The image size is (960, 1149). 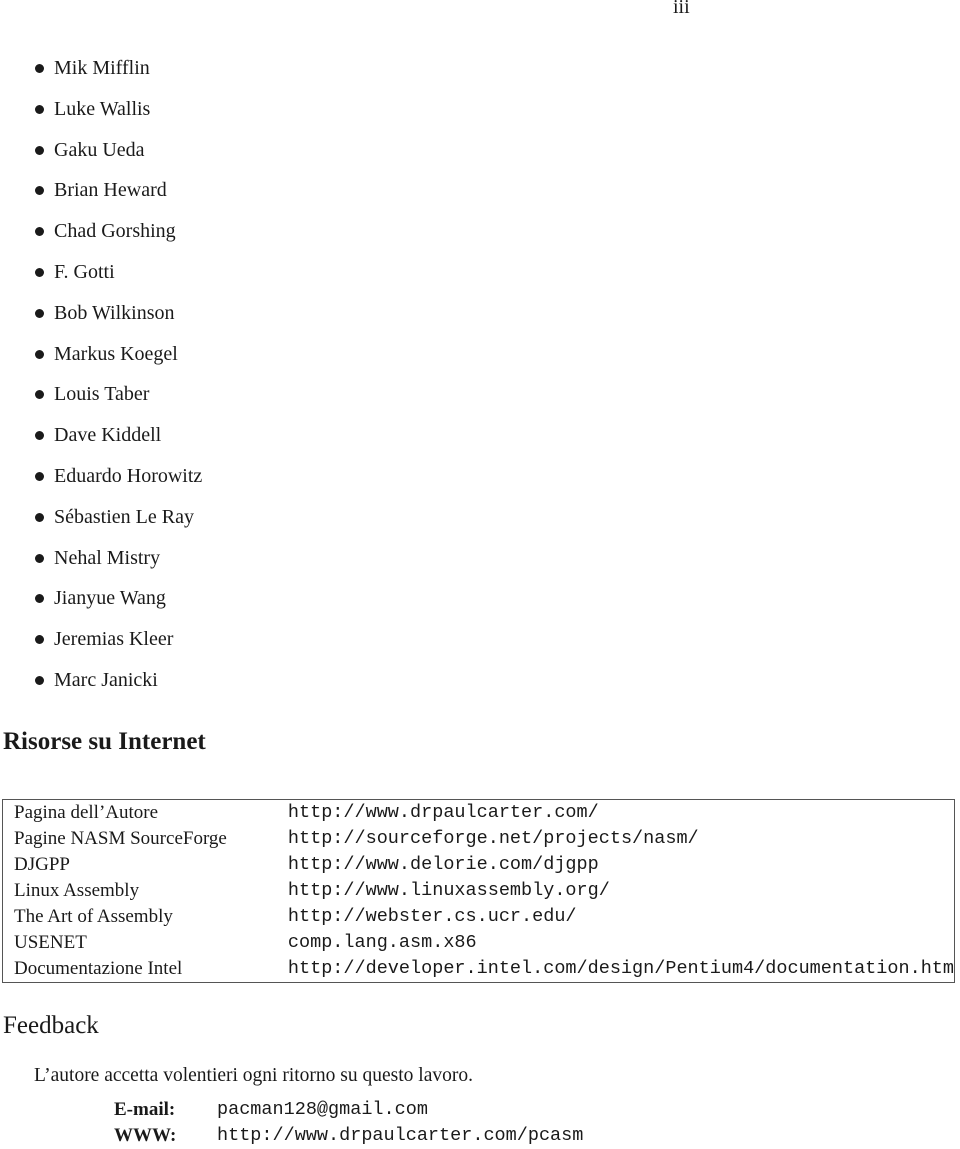 I want to click on contributor-name: Mik Mifflin, so click(x=102, y=68).